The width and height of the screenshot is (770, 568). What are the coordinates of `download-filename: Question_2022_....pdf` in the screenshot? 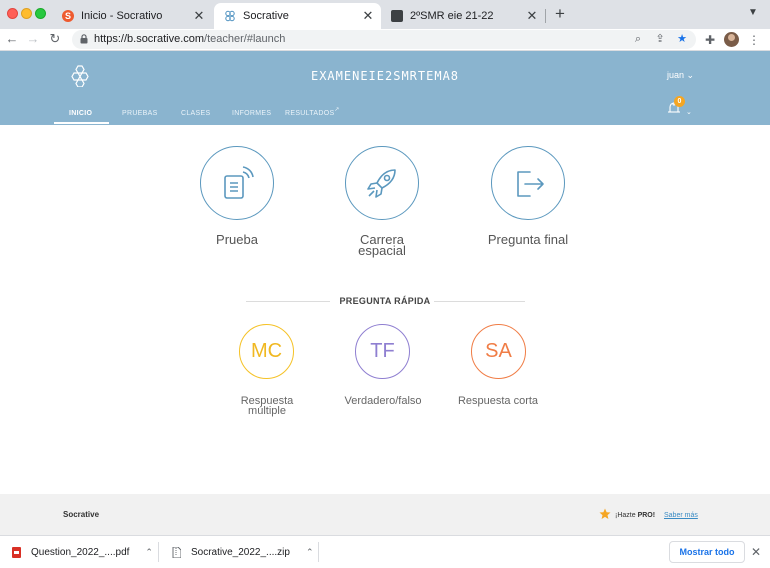 It's located at (80, 552).